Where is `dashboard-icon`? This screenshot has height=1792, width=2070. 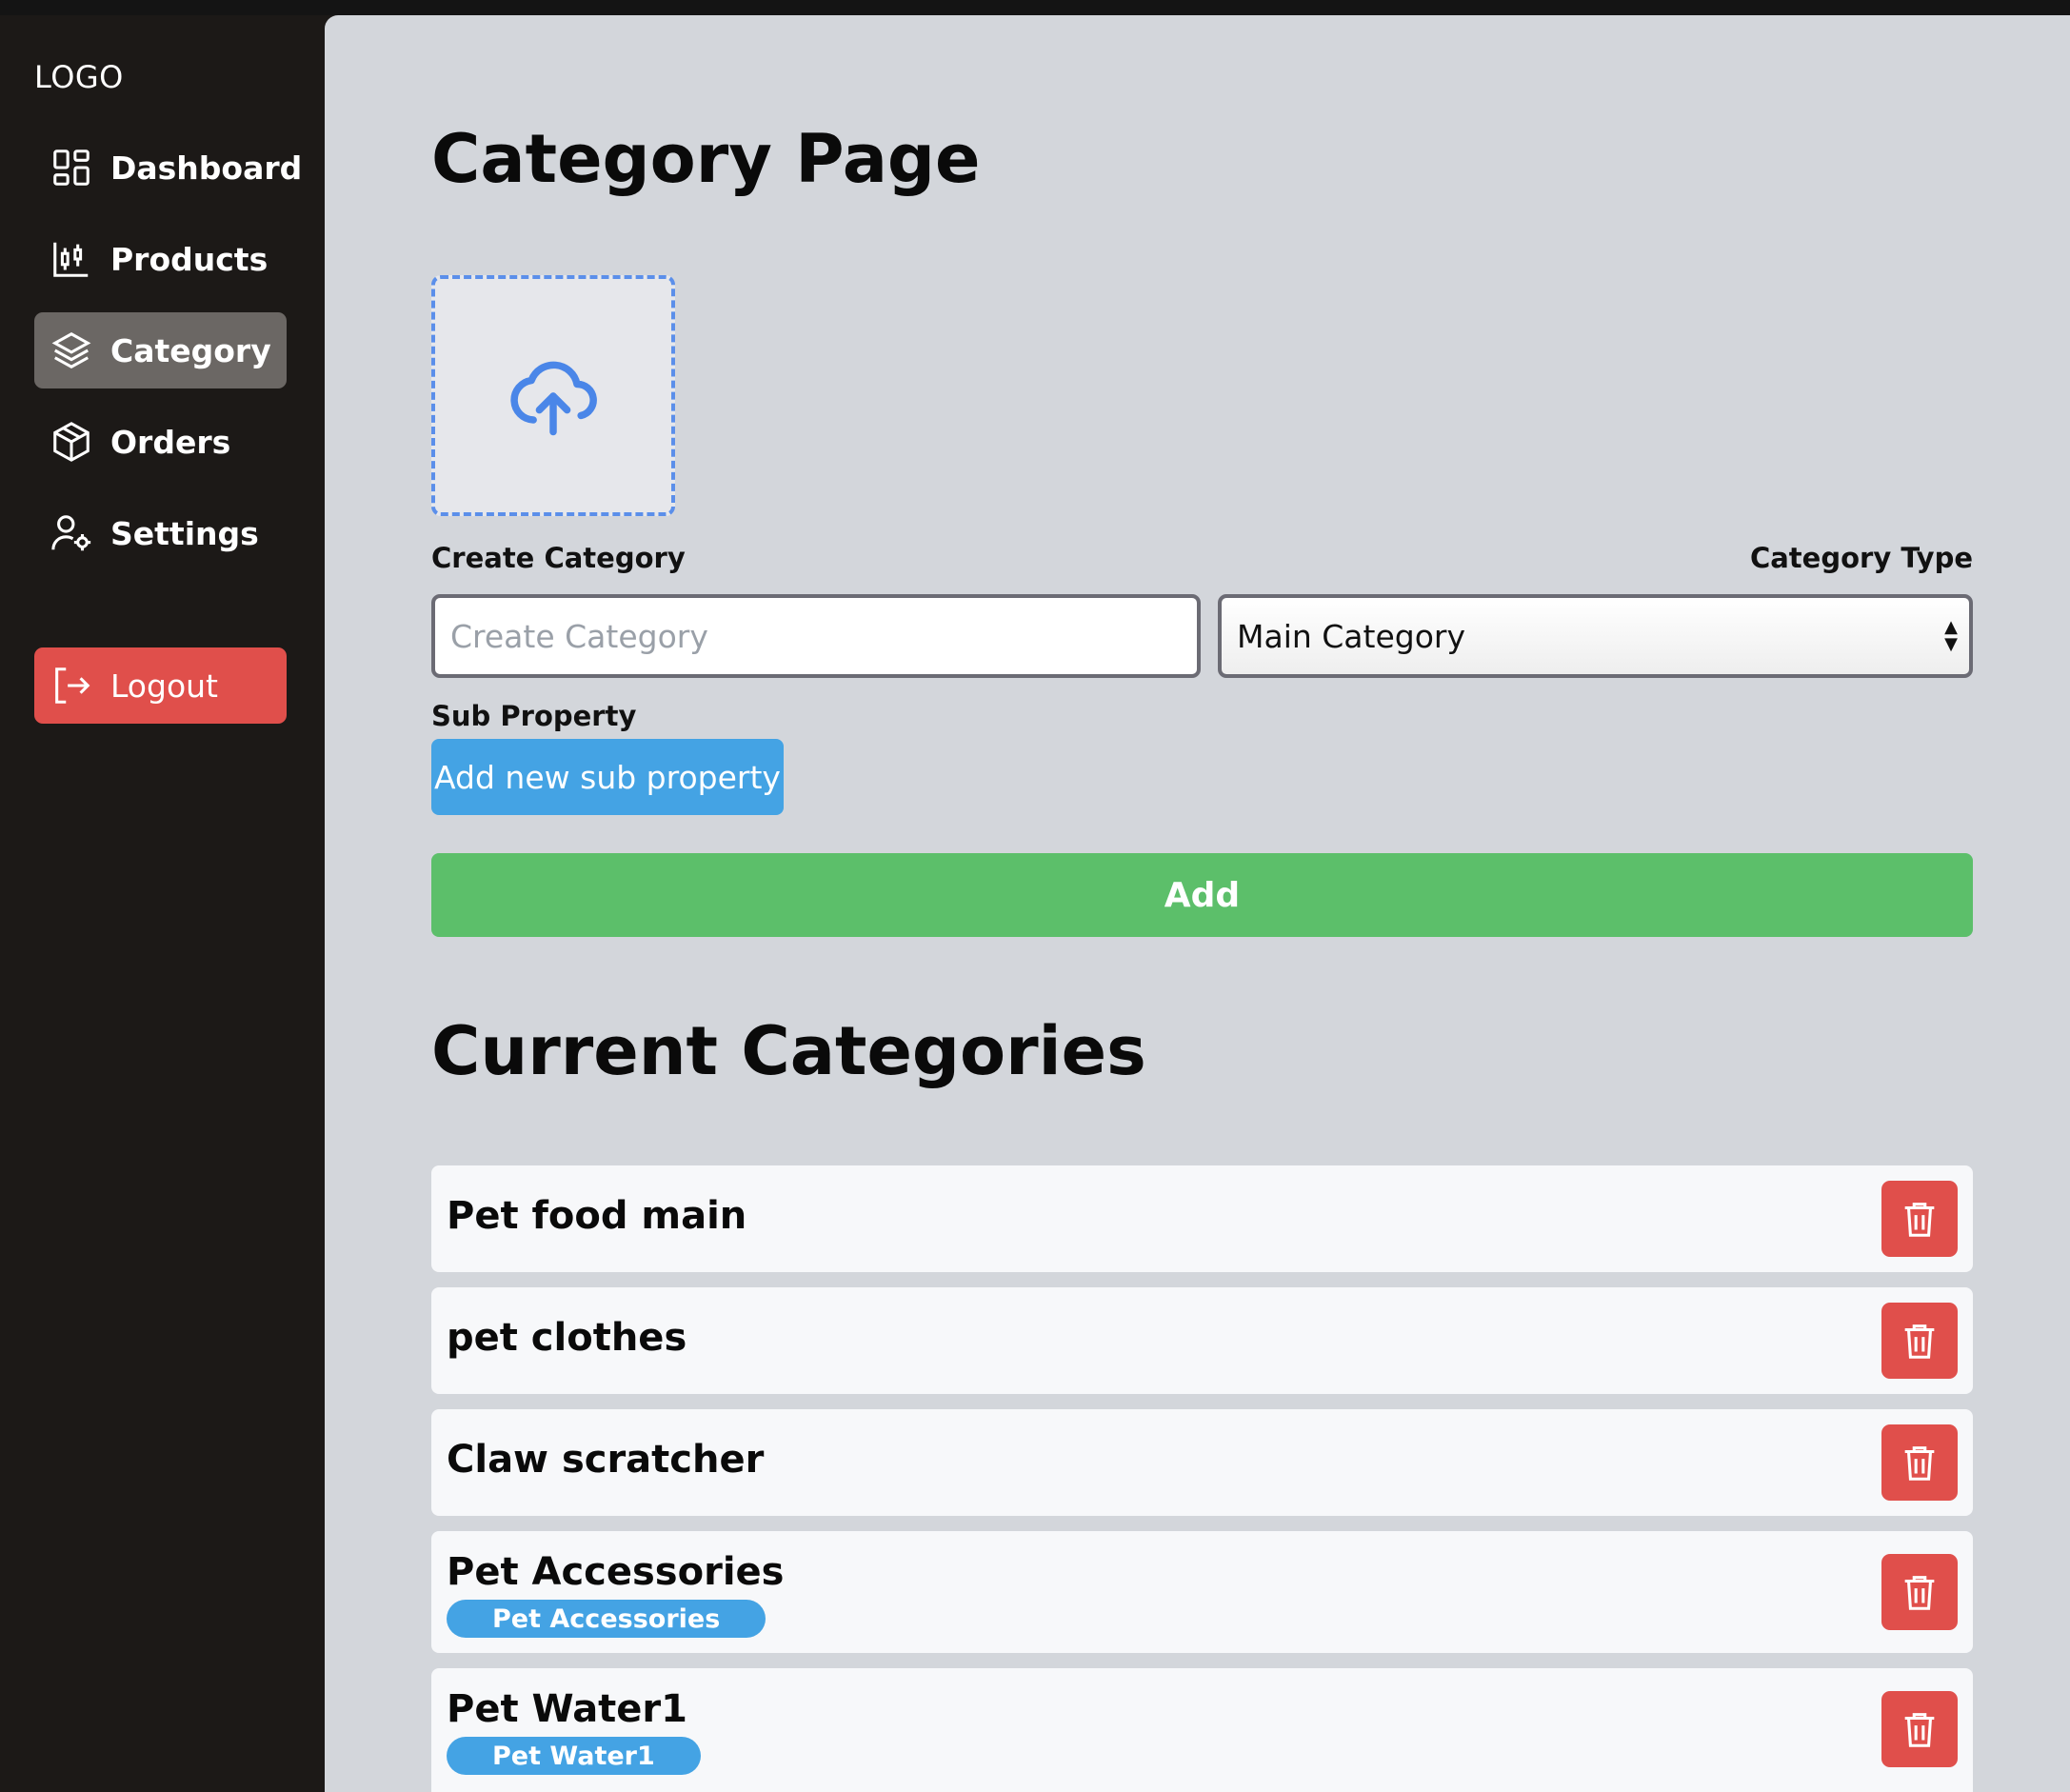
dashboard-icon is located at coordinates (71, 167).